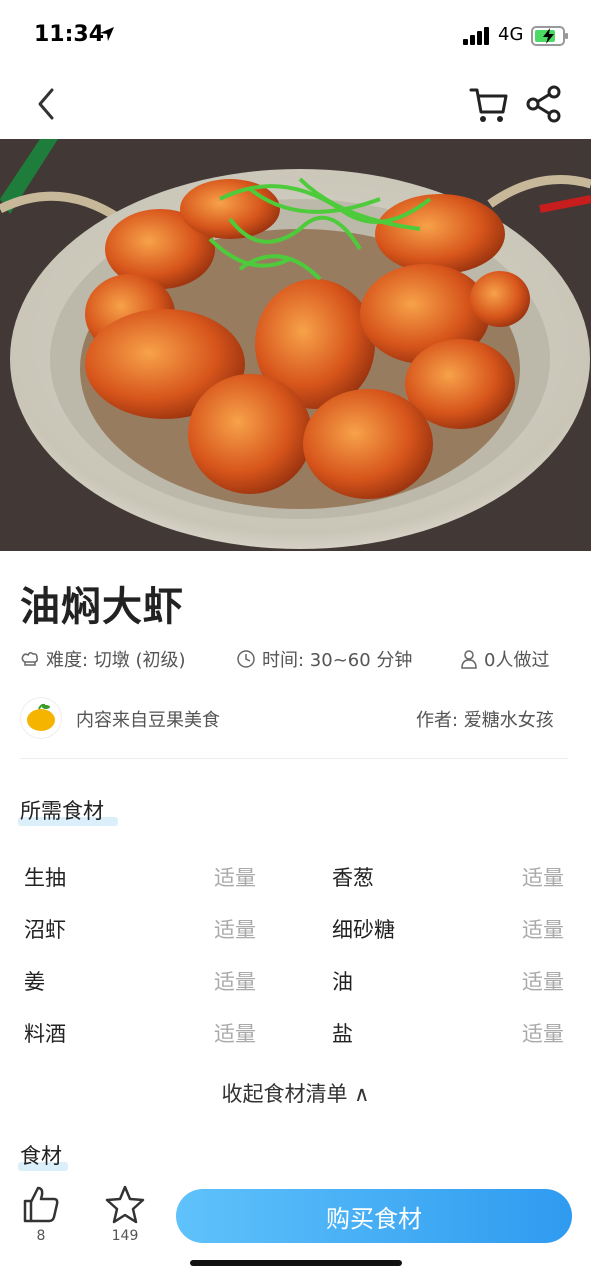  Describe the element at coordinates (246, 659) in the screenshot. I see `clock-icon` at that location.